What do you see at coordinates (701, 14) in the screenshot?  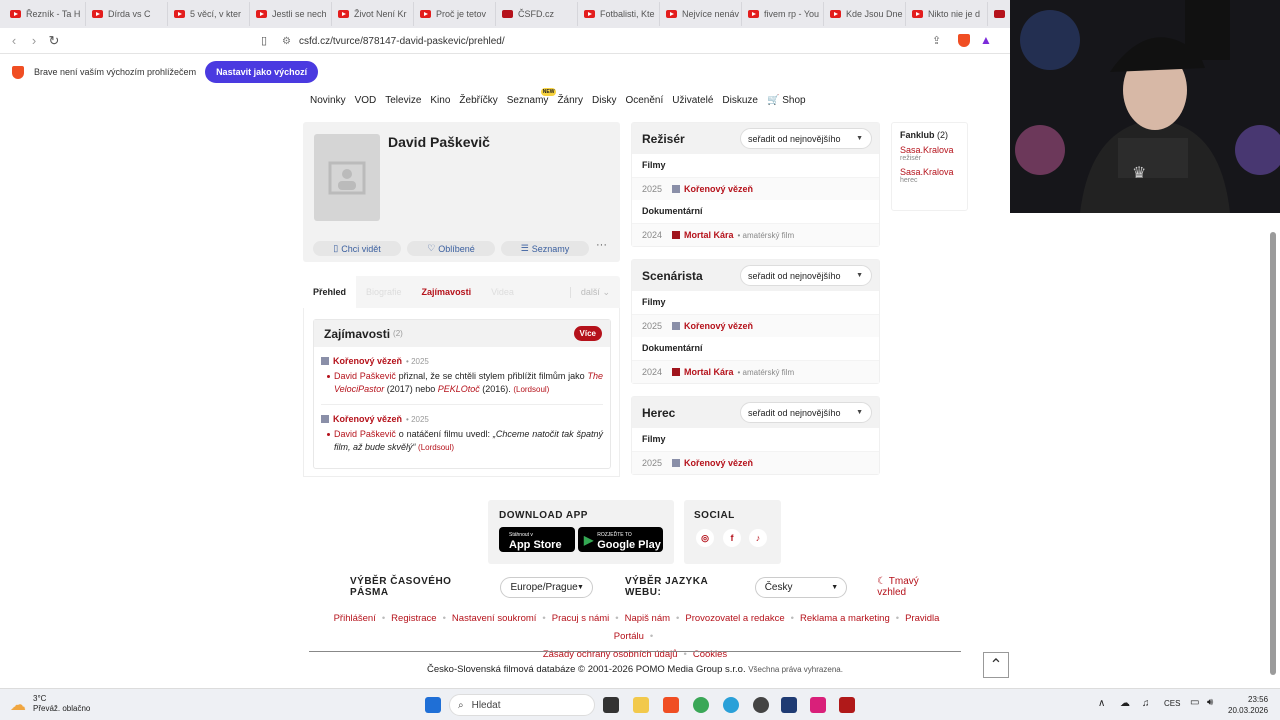 I see `browser-tab: Nejvíce nenáv` at bounding box center [701, 14].